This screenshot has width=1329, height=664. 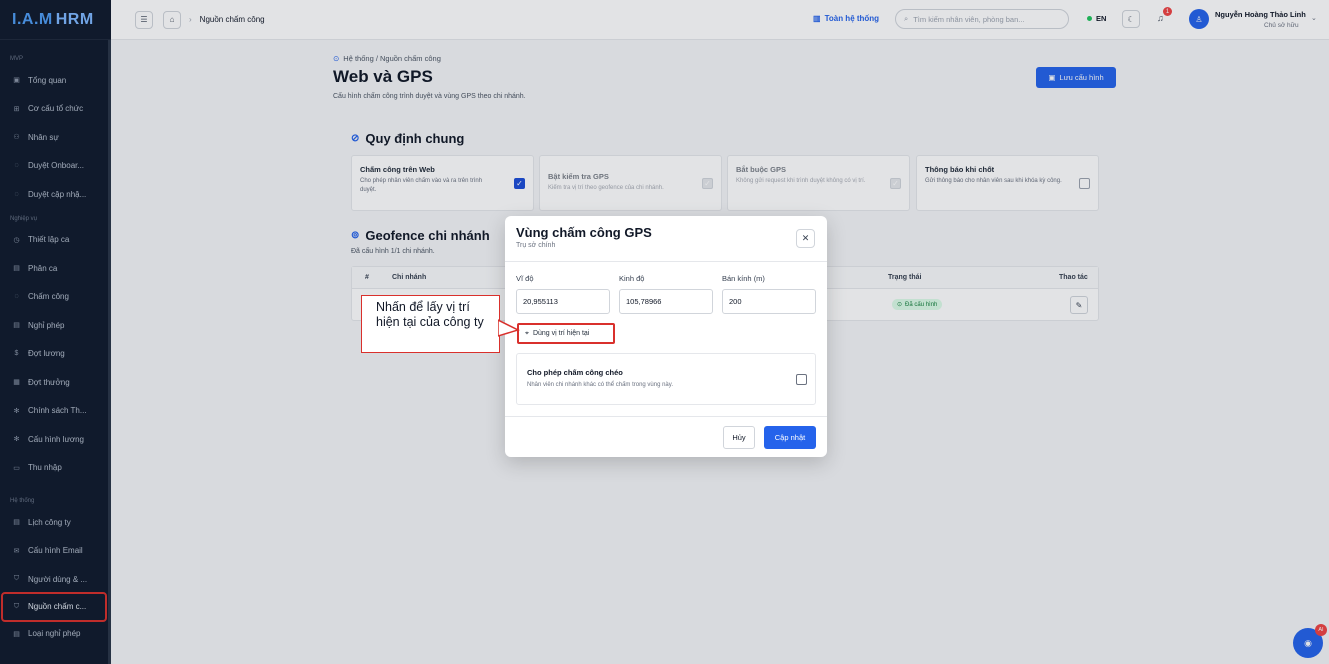 I want to click on instruction-callout: Nhấn để lấy vị trí hiện tại của công ty, so click(x=430, y=324).